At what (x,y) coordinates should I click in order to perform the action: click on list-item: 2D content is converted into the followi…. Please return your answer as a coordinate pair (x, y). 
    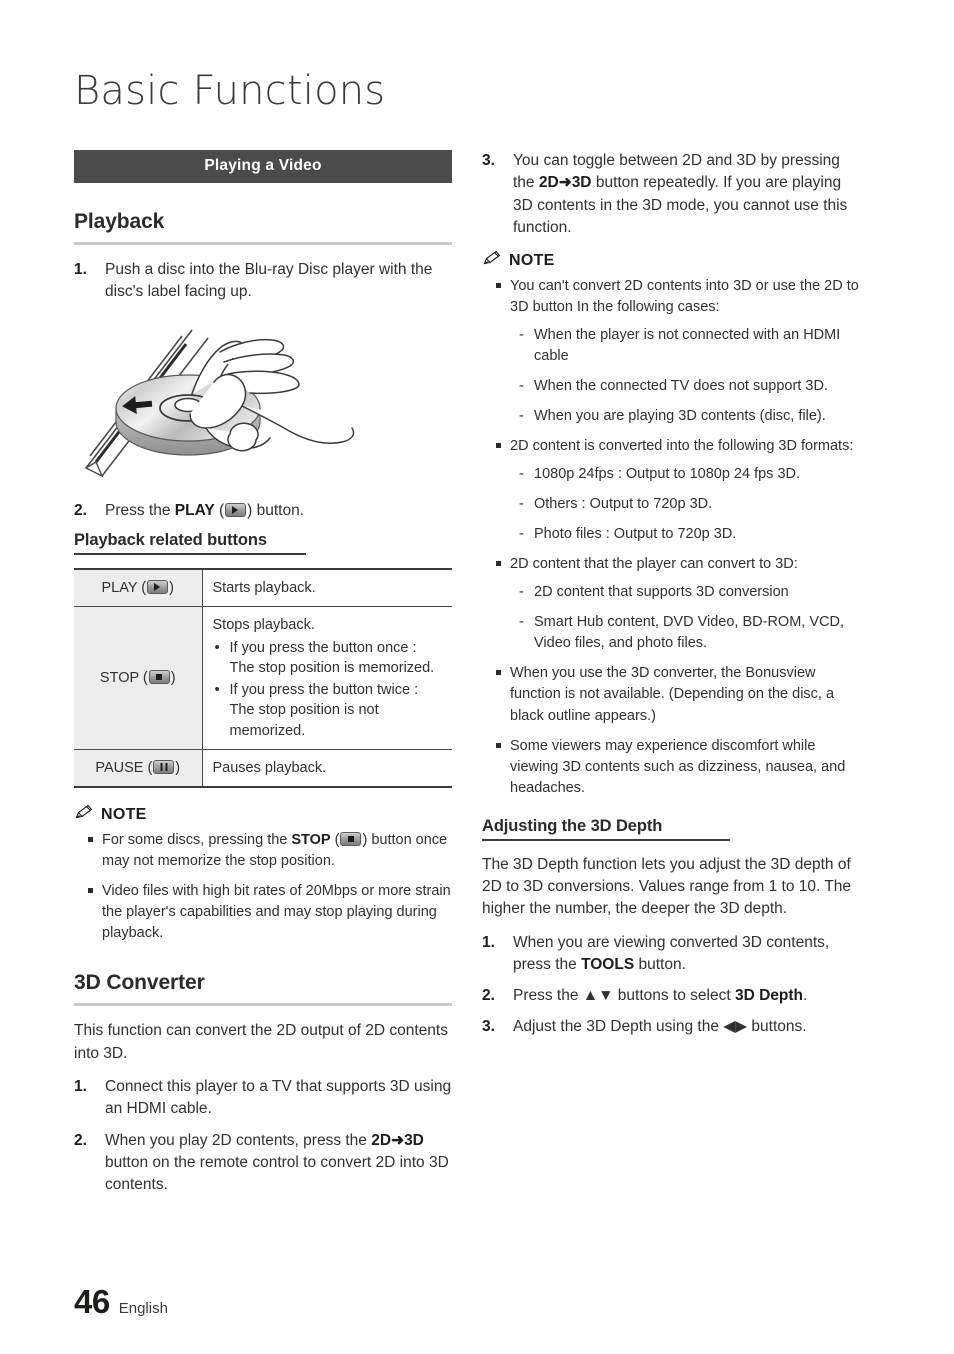
    Looking at the image, I should click on (679, 490).